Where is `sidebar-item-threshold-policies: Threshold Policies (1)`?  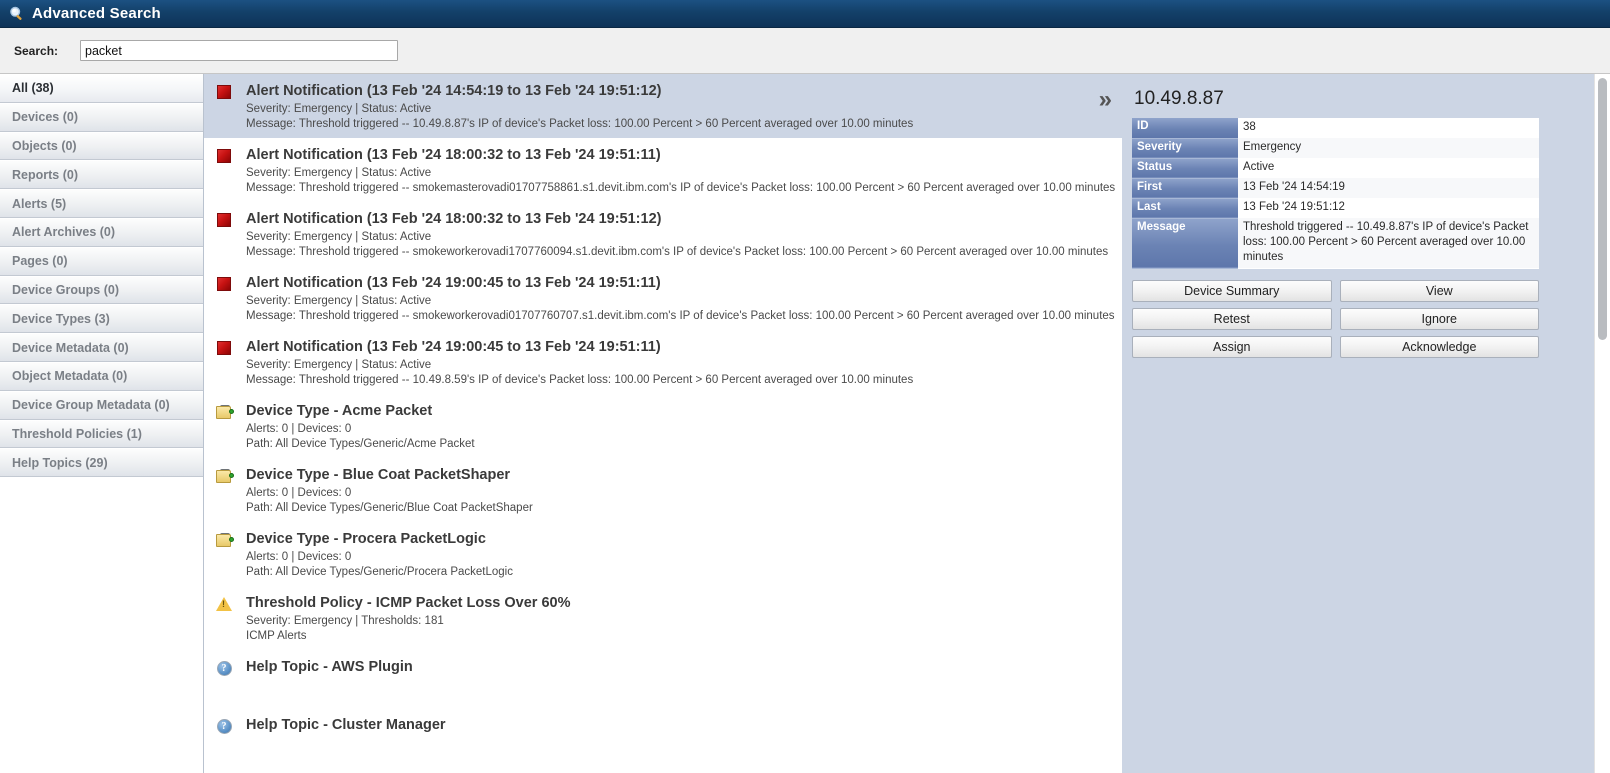 sidebar-item-threshold-policies: Threshold Policies (1) is located at coordinates (101, 434).